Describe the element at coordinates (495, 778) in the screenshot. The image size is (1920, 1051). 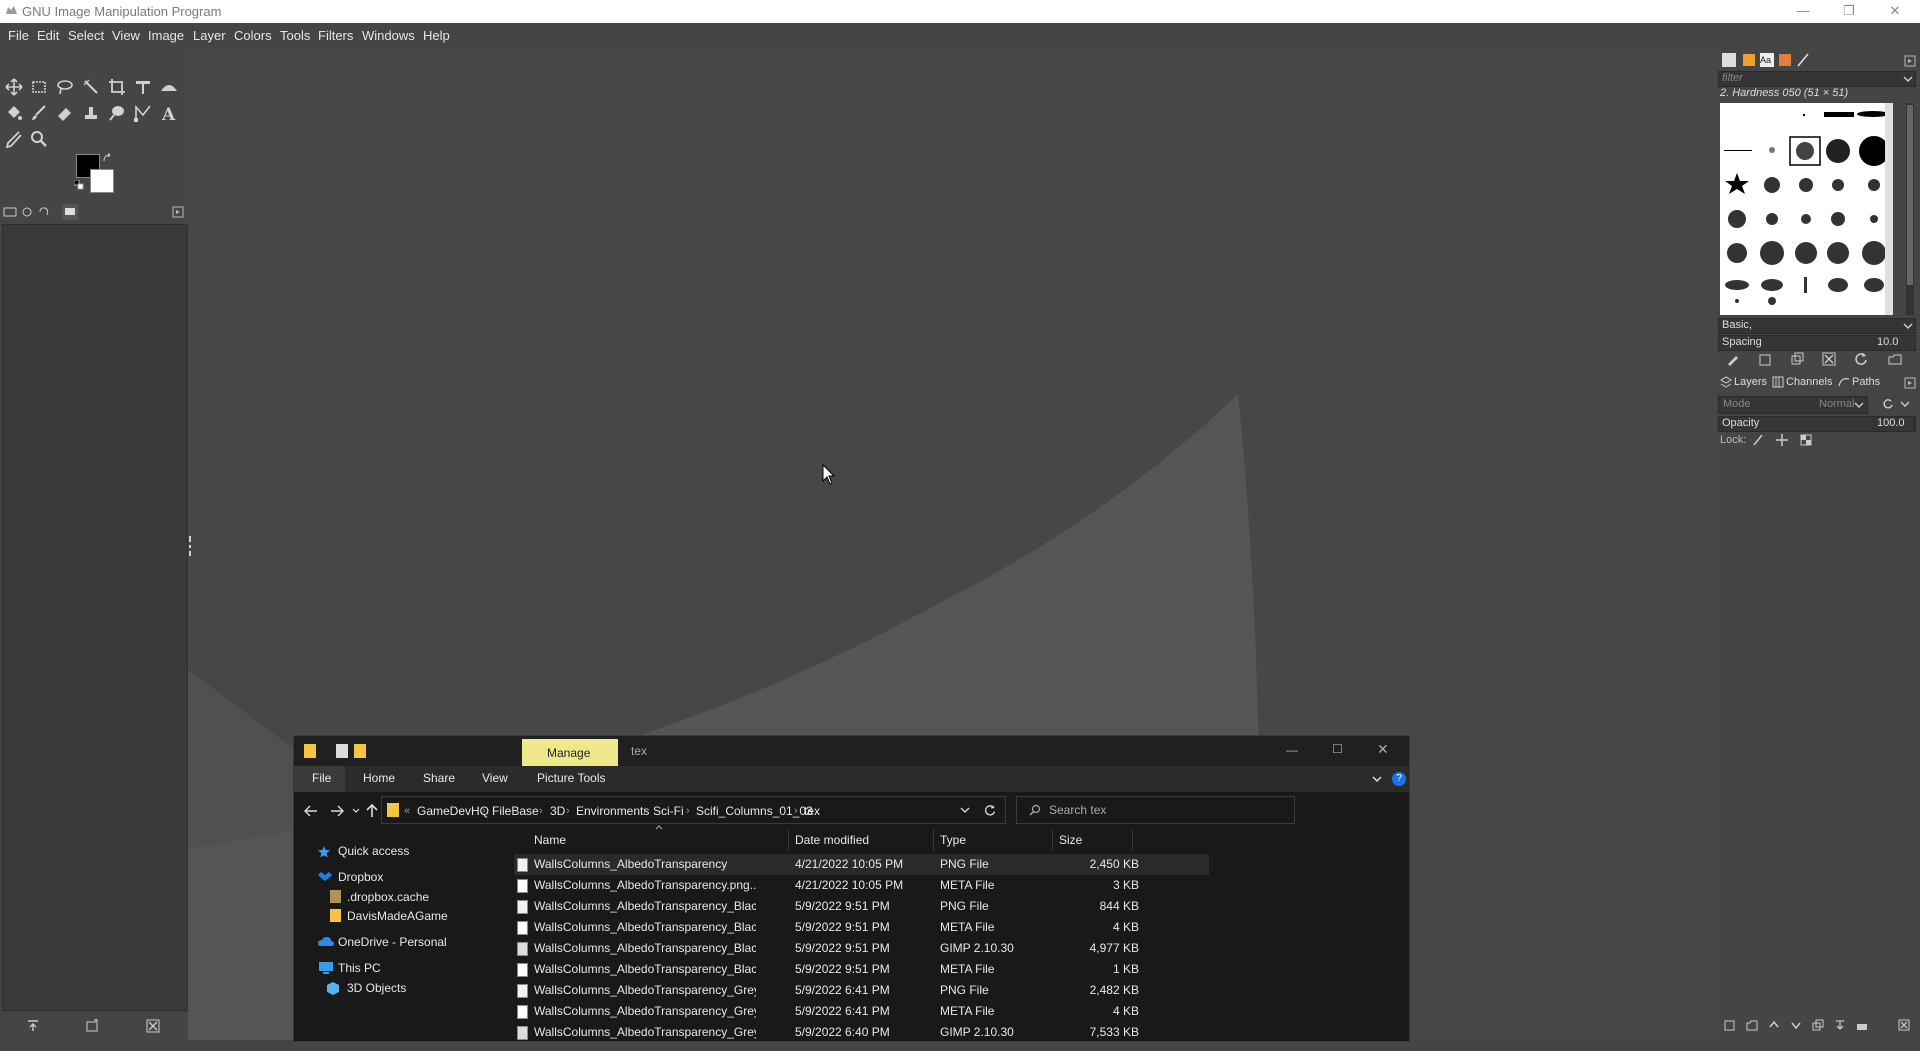
I see `ribbon-tab-view: View` at that location.